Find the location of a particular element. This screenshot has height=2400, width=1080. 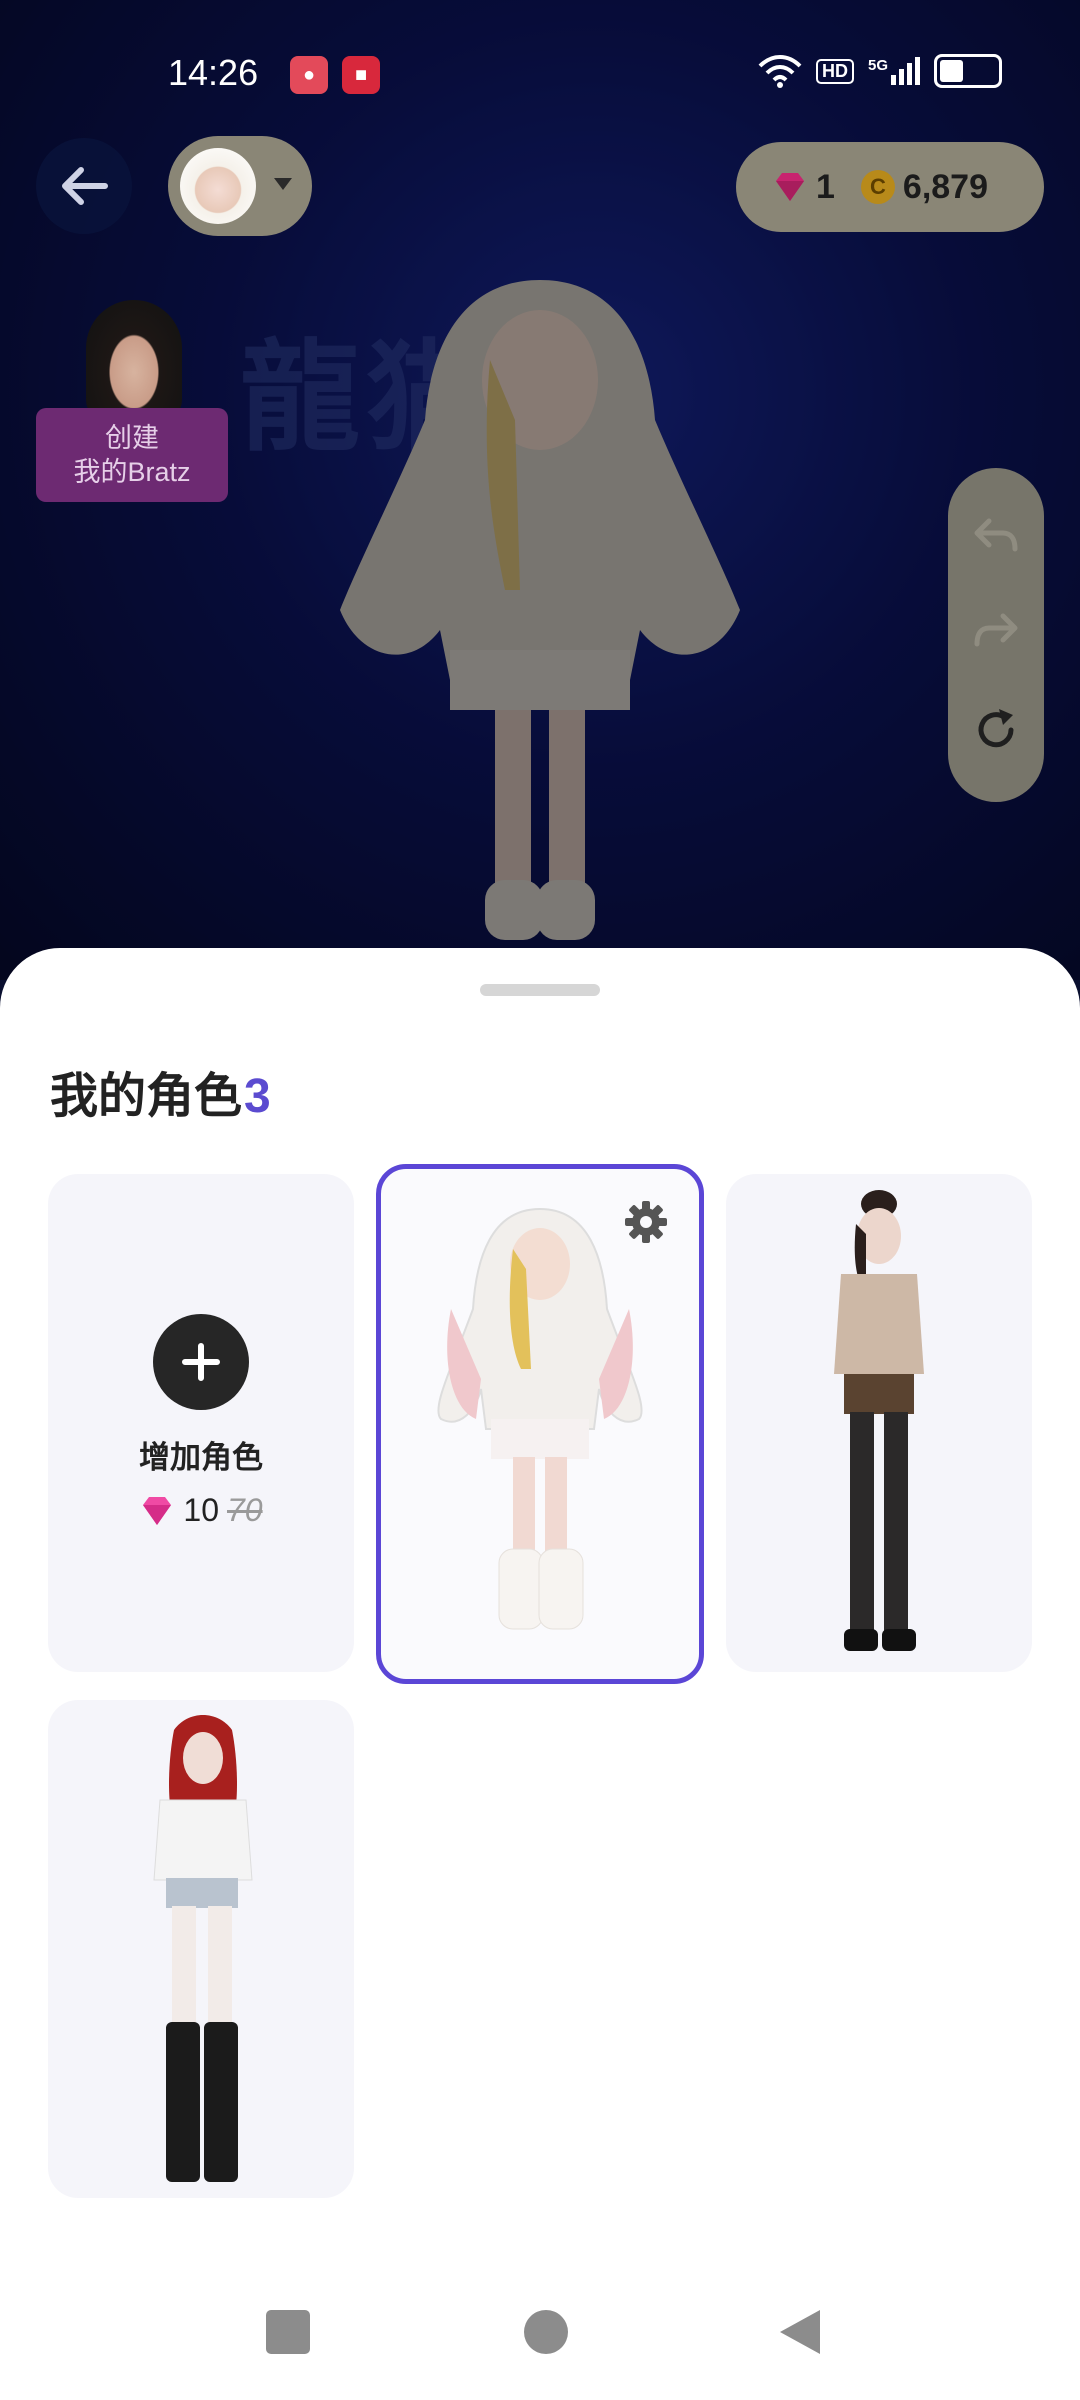

currency-balance: 1 C 6,879 is located at coordinates (890, 187).